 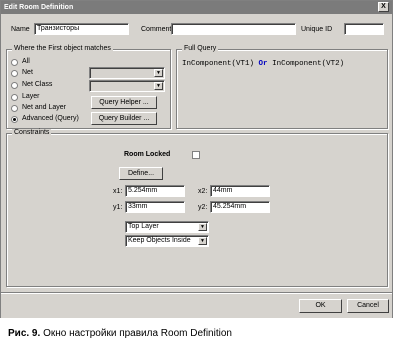 What do you see at coordinates (127, 73) in the screenshot?
I see `net-dropdown: ▼` at bounding box center [127, 73].